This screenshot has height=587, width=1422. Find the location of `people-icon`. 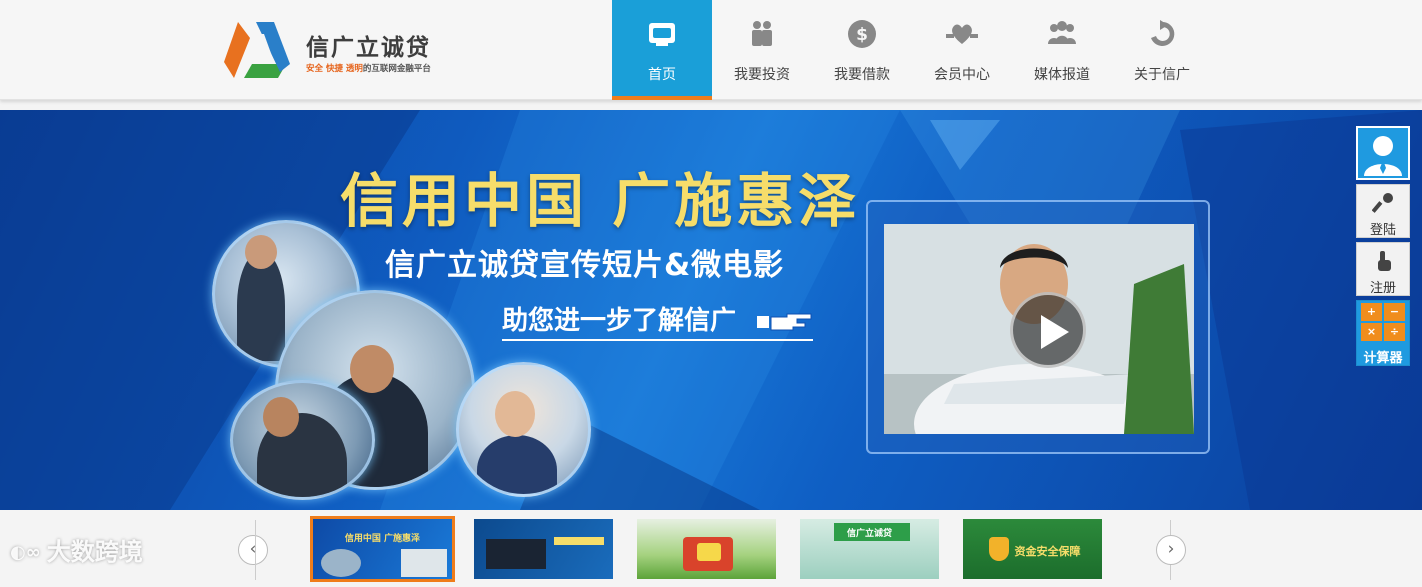

people-icon is located at coordinates (762, 33).